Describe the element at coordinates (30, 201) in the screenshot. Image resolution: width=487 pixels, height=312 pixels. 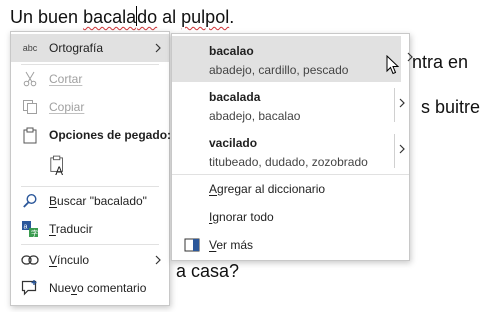
I see `search-icon` at that location.